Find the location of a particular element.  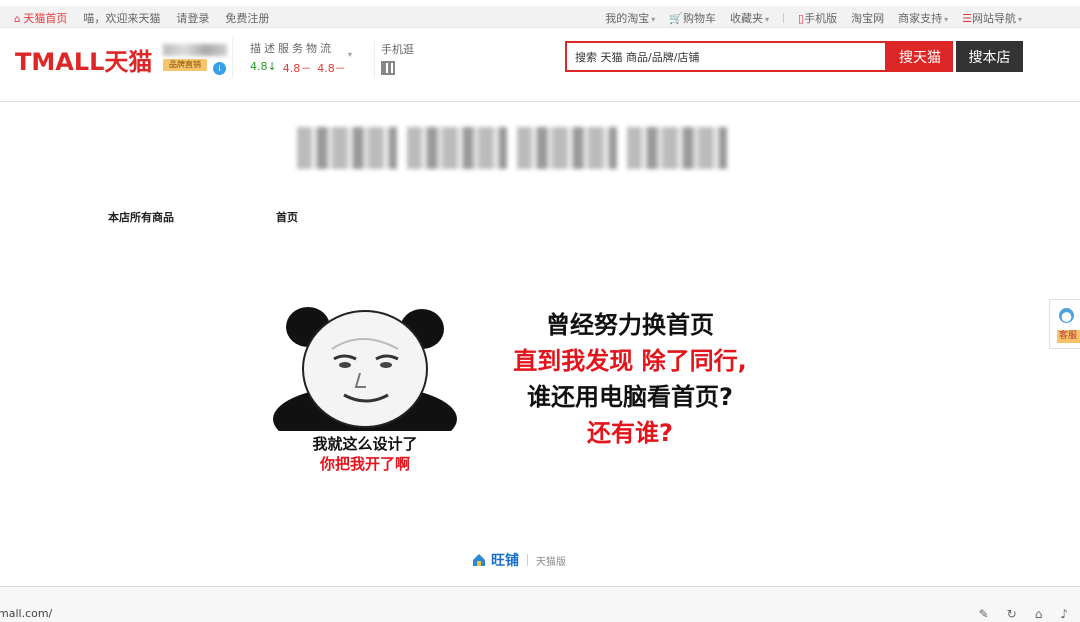

rating-description: 4.8↓ is located at coordinates (263, 66).